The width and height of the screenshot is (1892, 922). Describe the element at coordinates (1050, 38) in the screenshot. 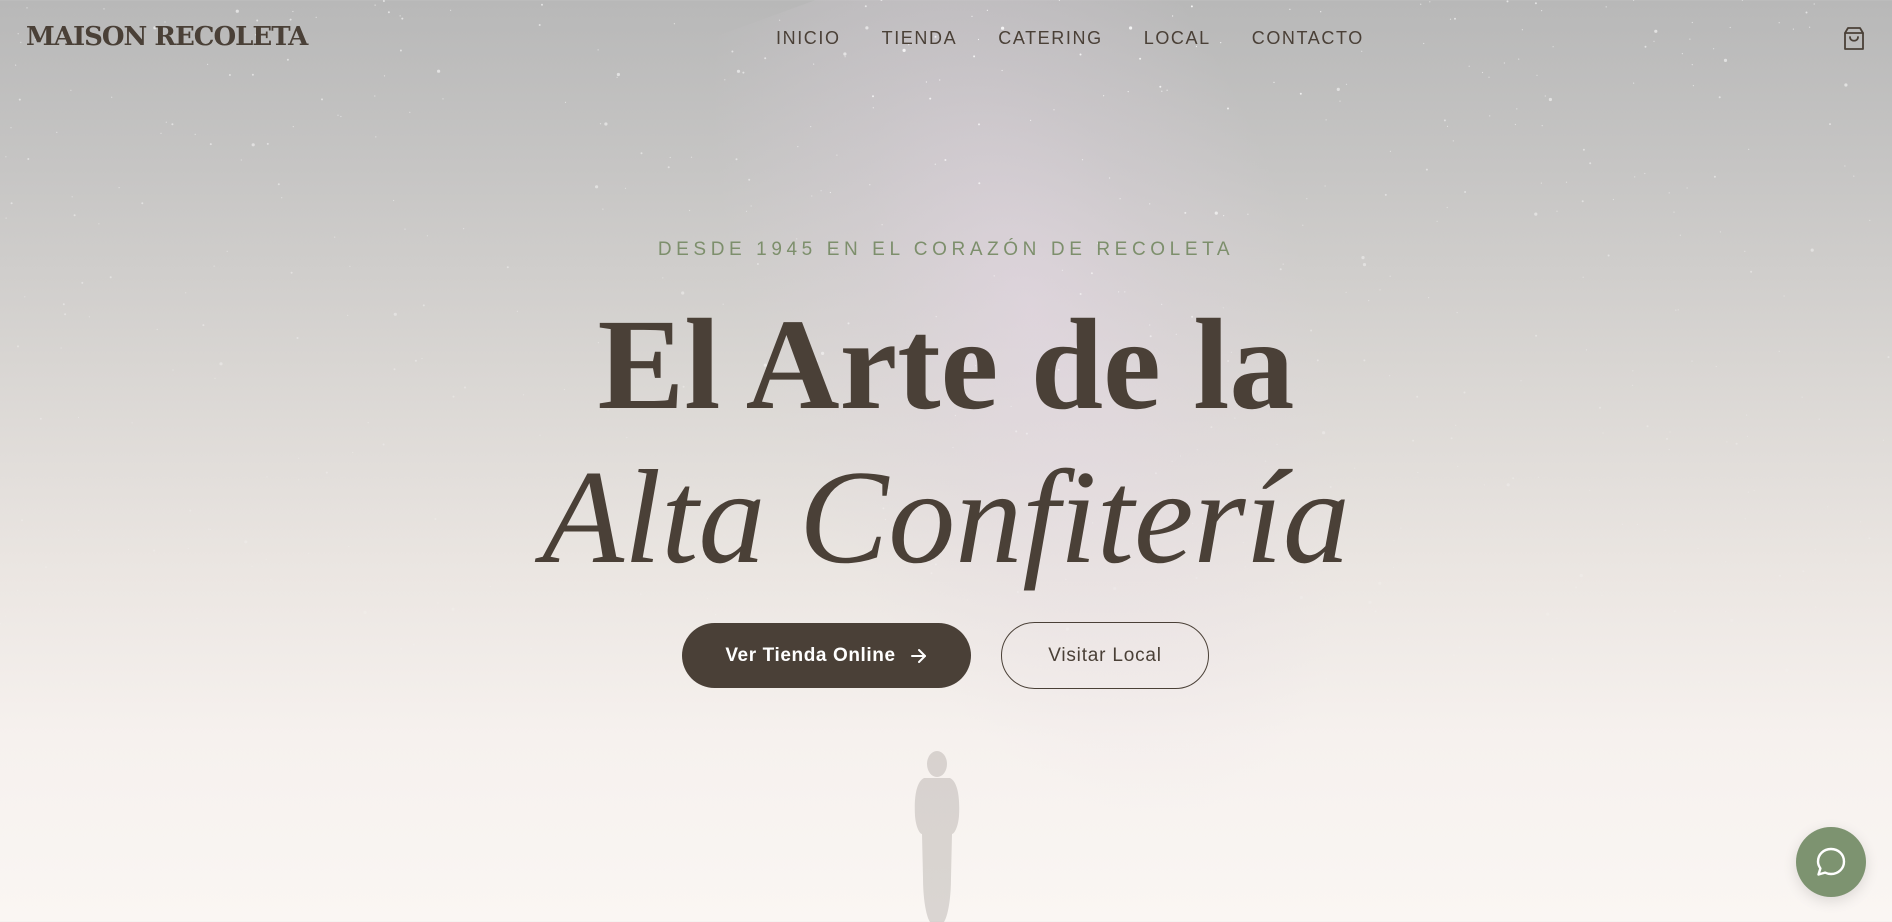

I see `nav-item-catering: CATERING` at that location.